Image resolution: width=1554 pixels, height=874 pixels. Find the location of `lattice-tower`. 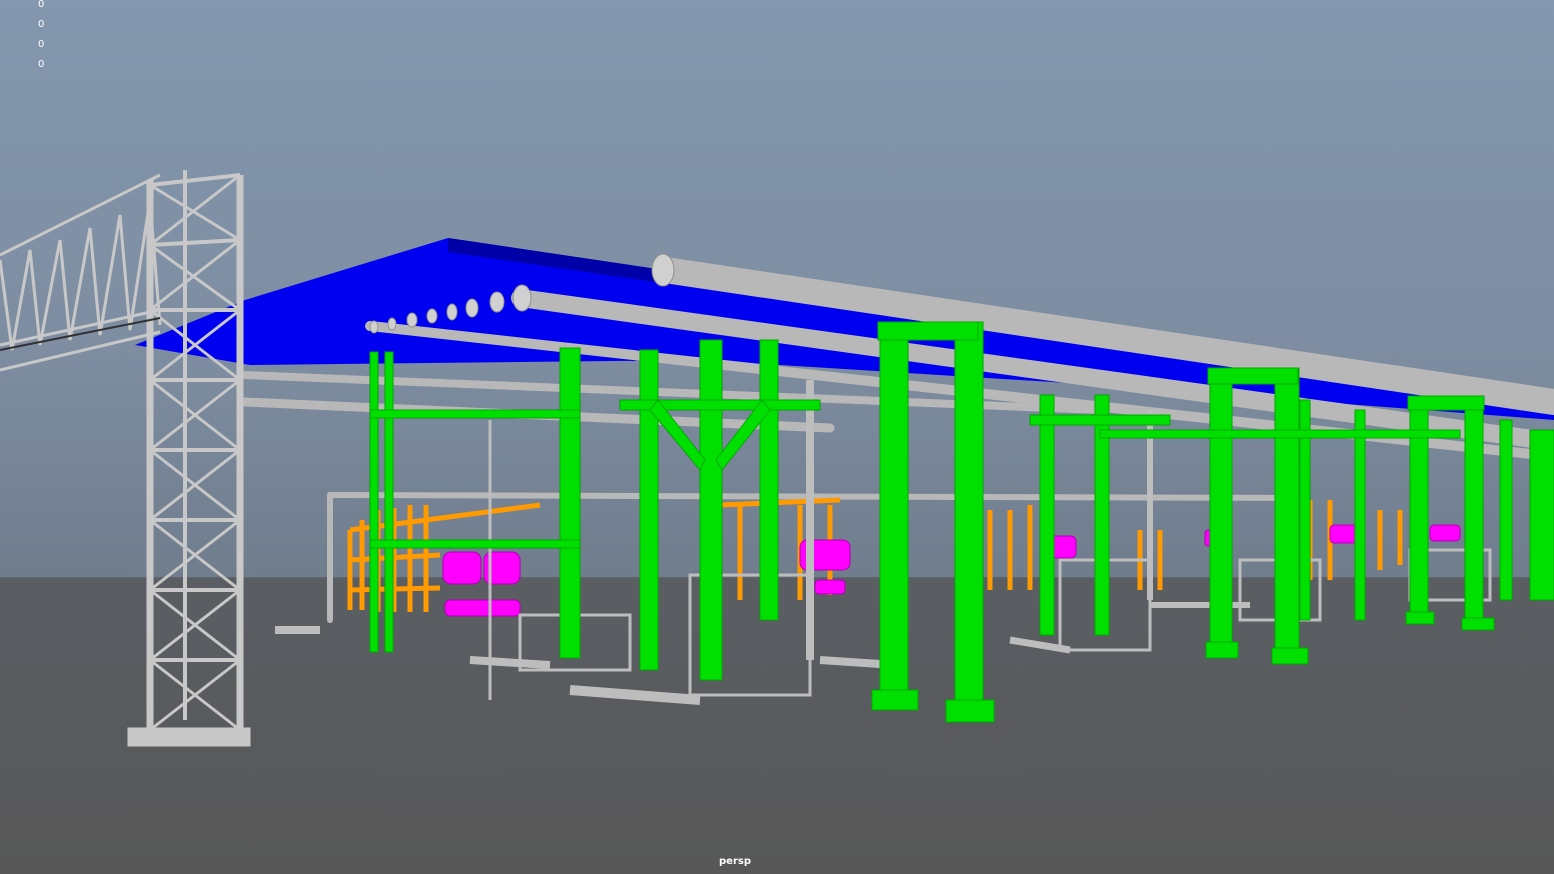

lattice-tower is located at coordinates (189, 458).